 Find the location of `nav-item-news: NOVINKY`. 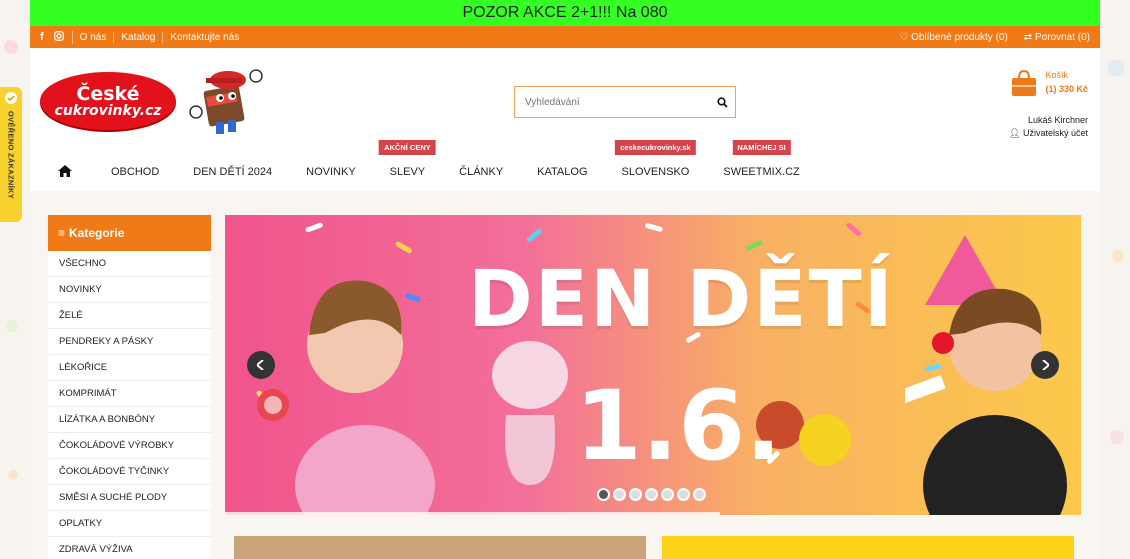

nav-item-news: NOVINKY is located at coordinates (331, 172).